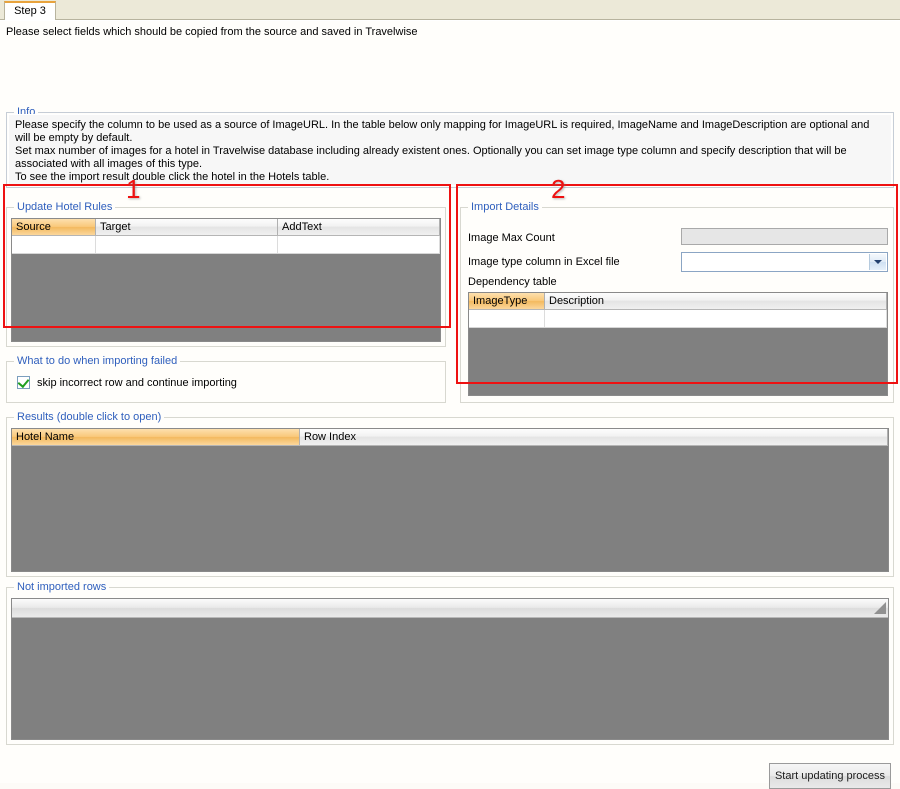 This screenshot has width=900, height=789. Describe the element at coordinates (880, 608) in the screenshot. I see `resize-grip-icon` at that location.